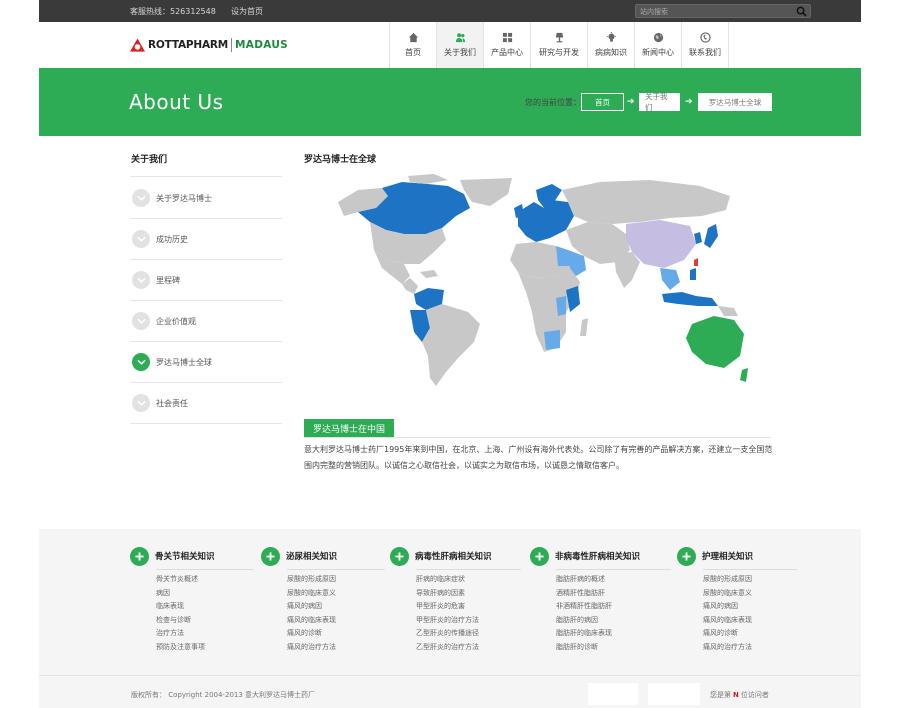 This screenshot has height=708, width=900. What do you see at coordinates (611, 45) in the screenshot?
I see `nav-knowledge: 病病知识` at bounding box center [611, 45].